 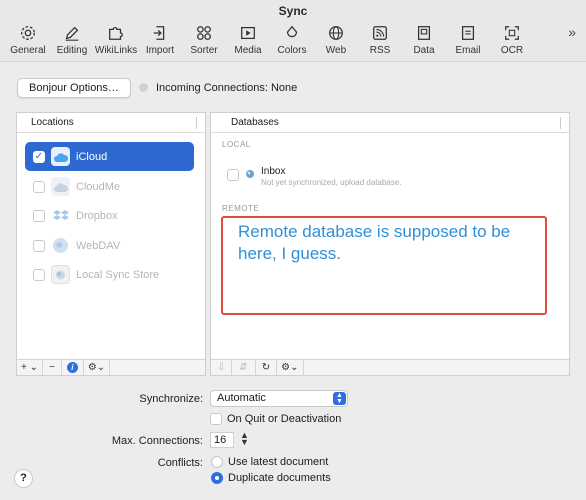 I want to click on on-quit-checkbox, so click(x=216, y=419).